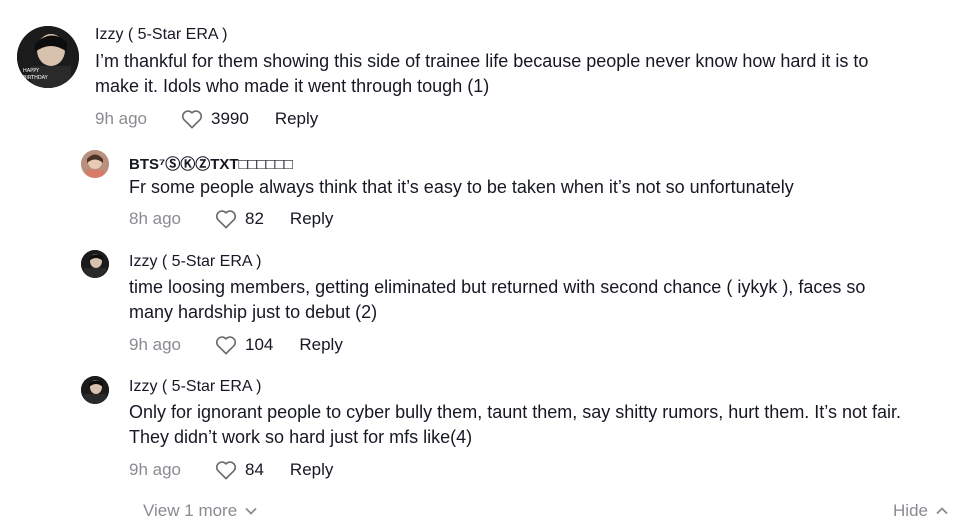 This screenshot has width=960, height=528. Describe the element at coordinates (244, 345) in the screenshot. I see `like-button: 104` at that location.